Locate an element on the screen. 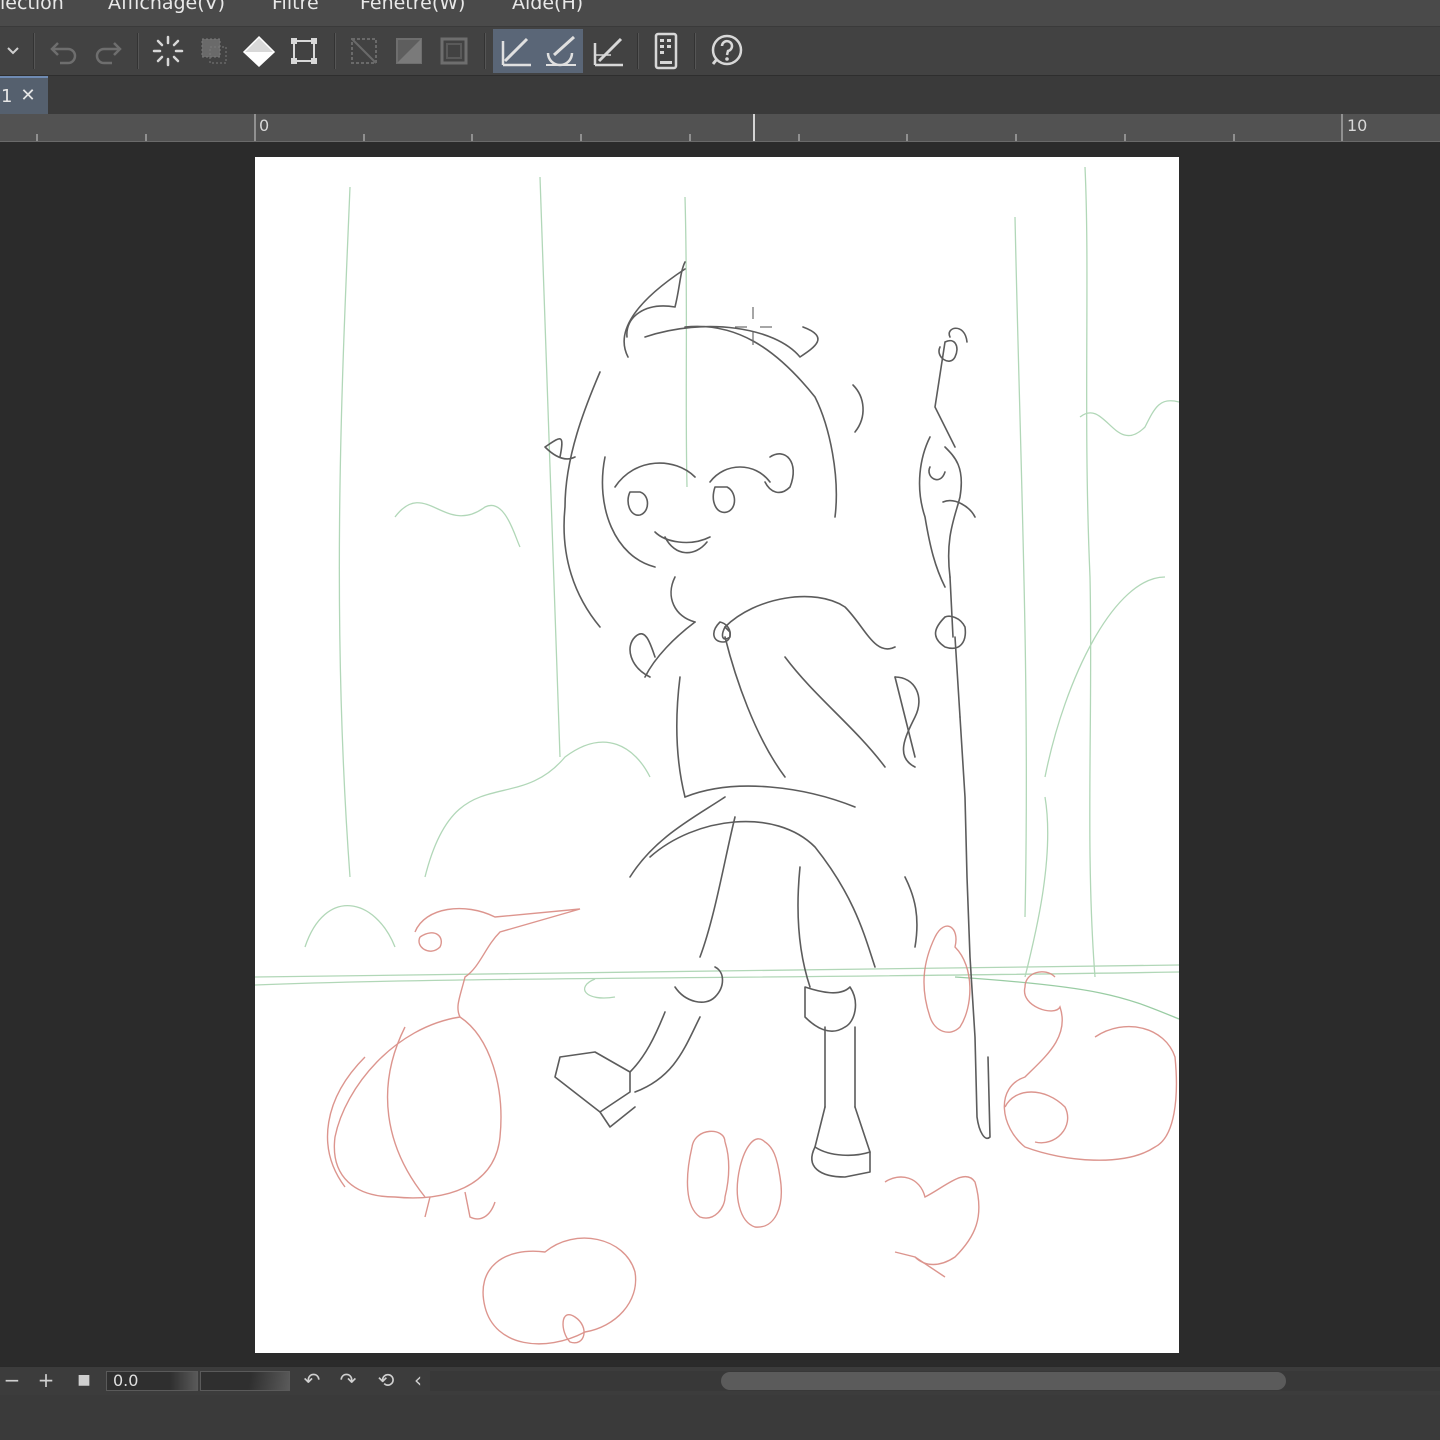  snap-grid-icon is located at coordinates (609, 51).